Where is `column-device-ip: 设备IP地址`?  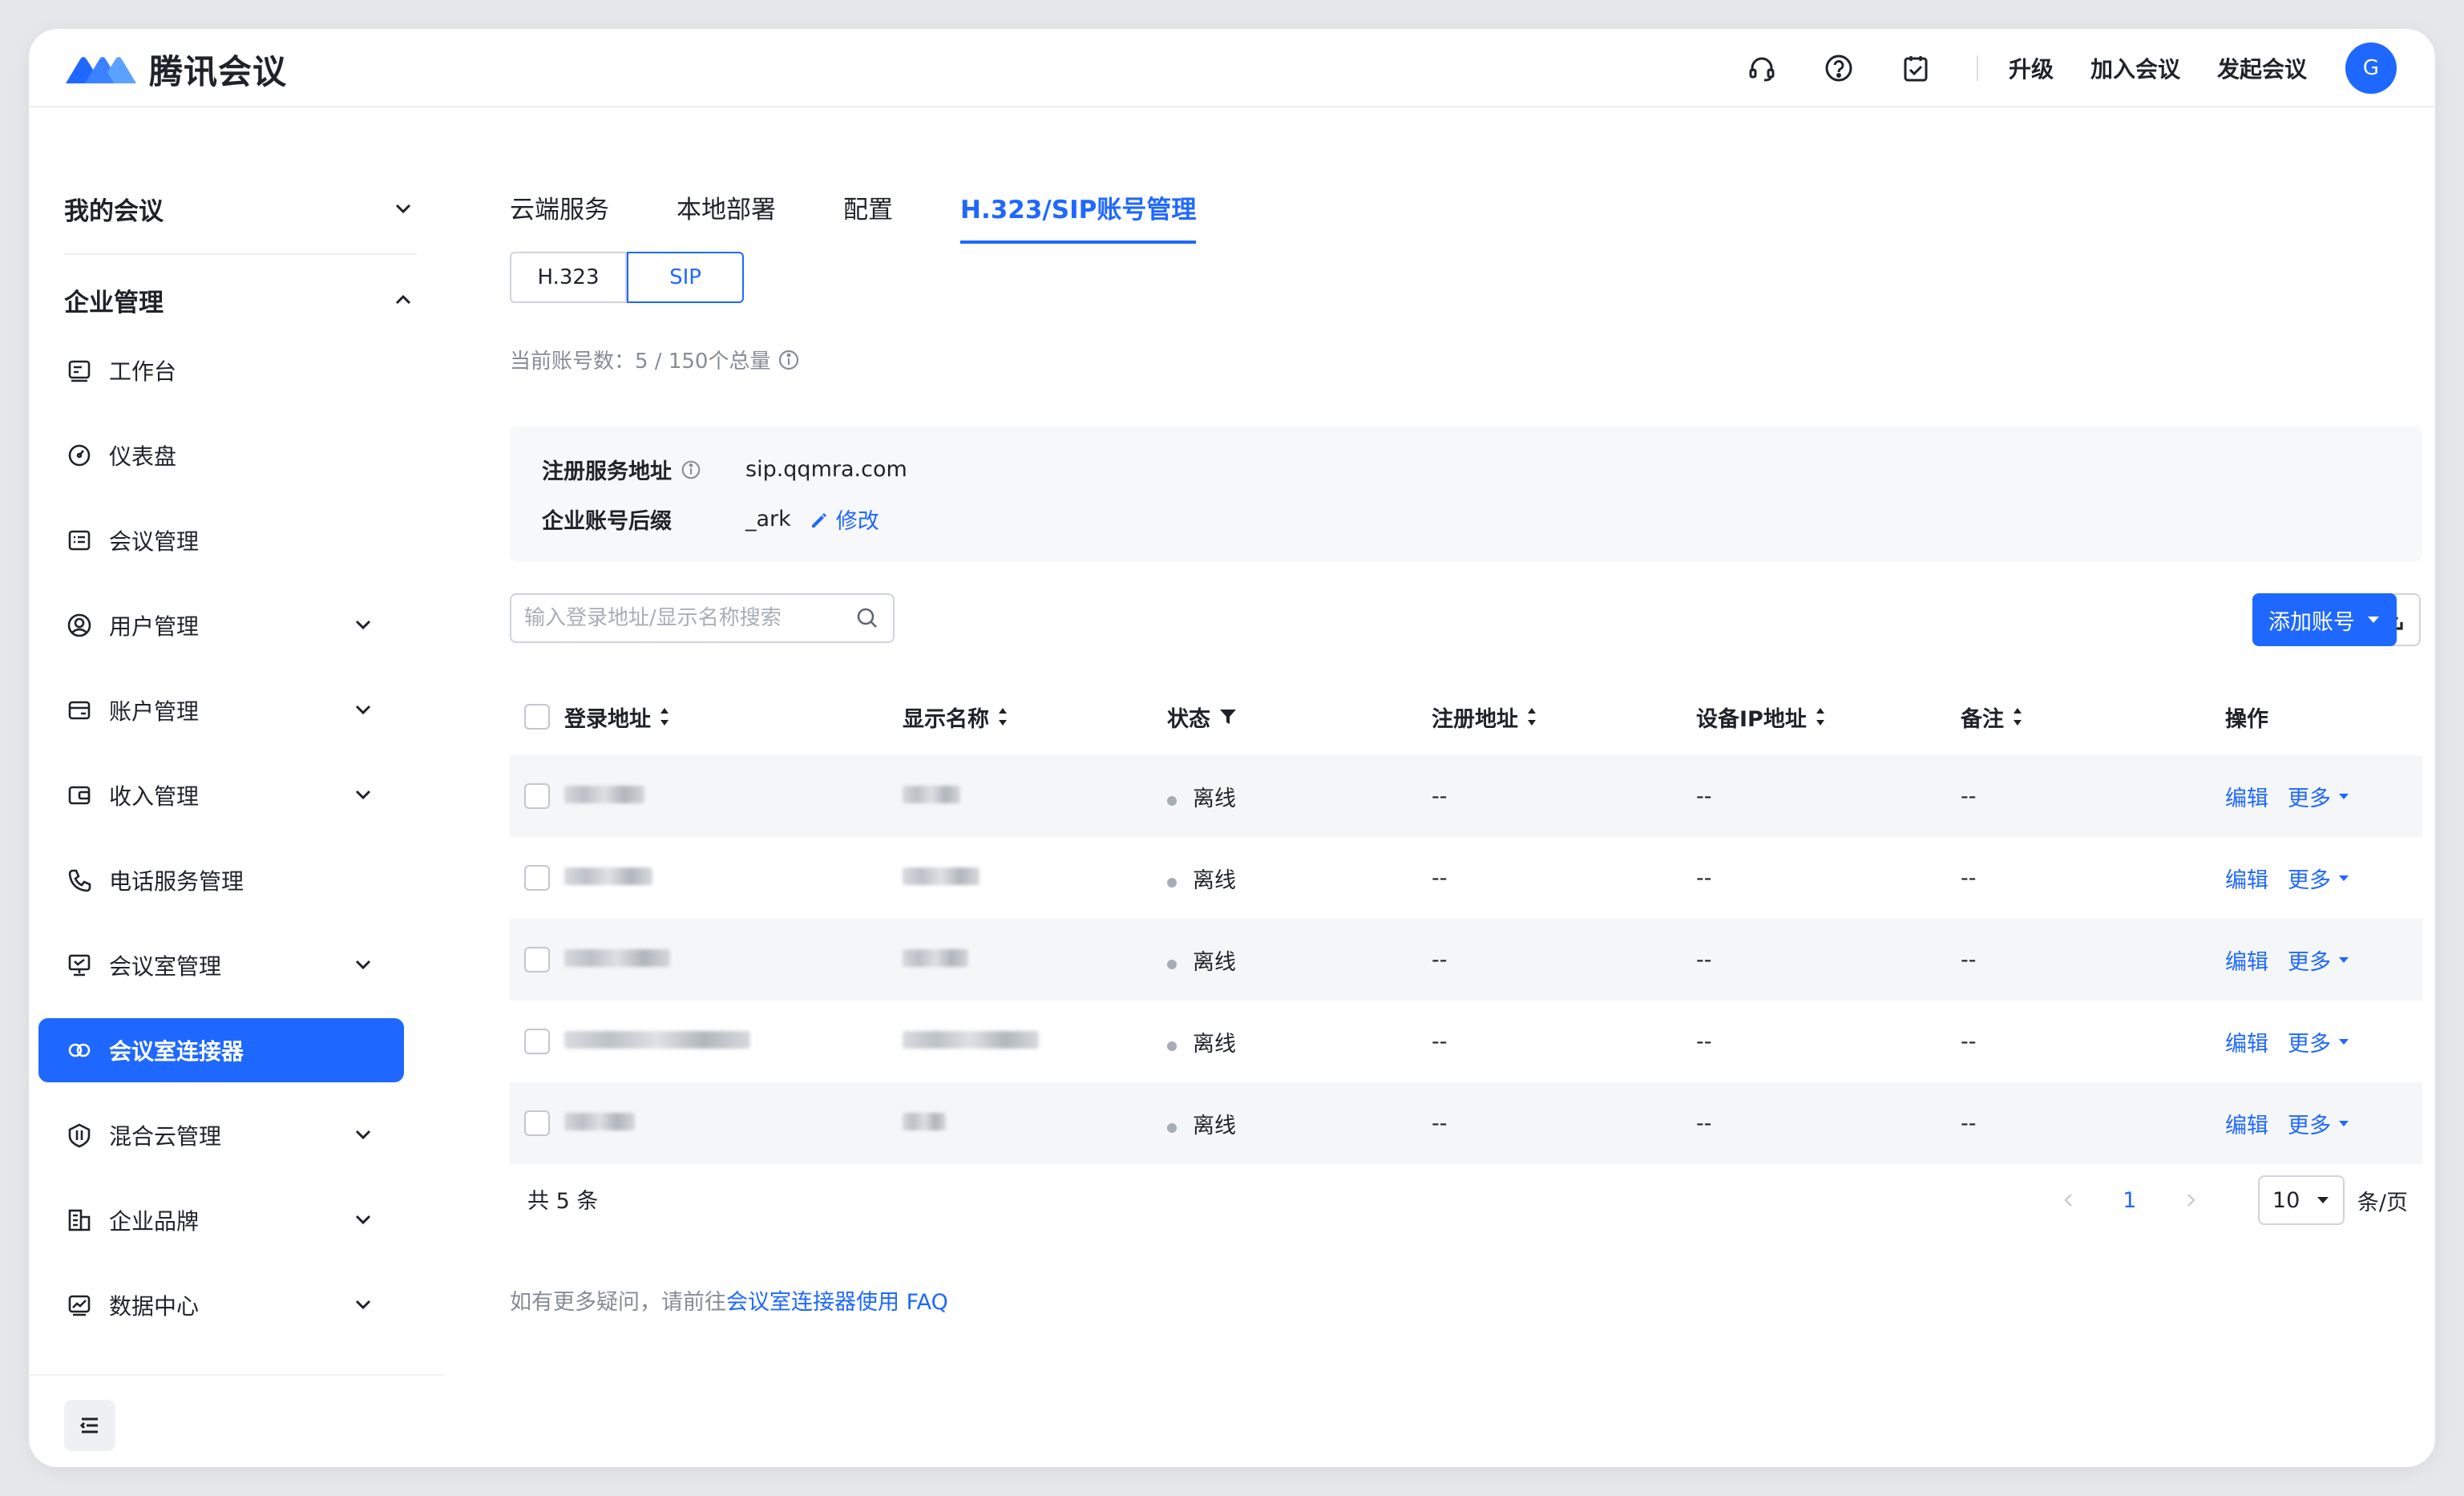
column-device-ip: 设备IP地址 is located at coordinates (1829, 717).